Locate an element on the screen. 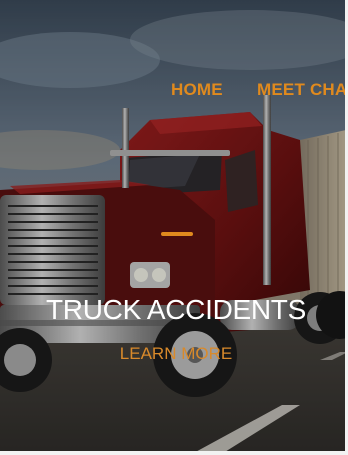 This screenshot has height=455, width=348. accent-divider is located at coordinates (177, 234).